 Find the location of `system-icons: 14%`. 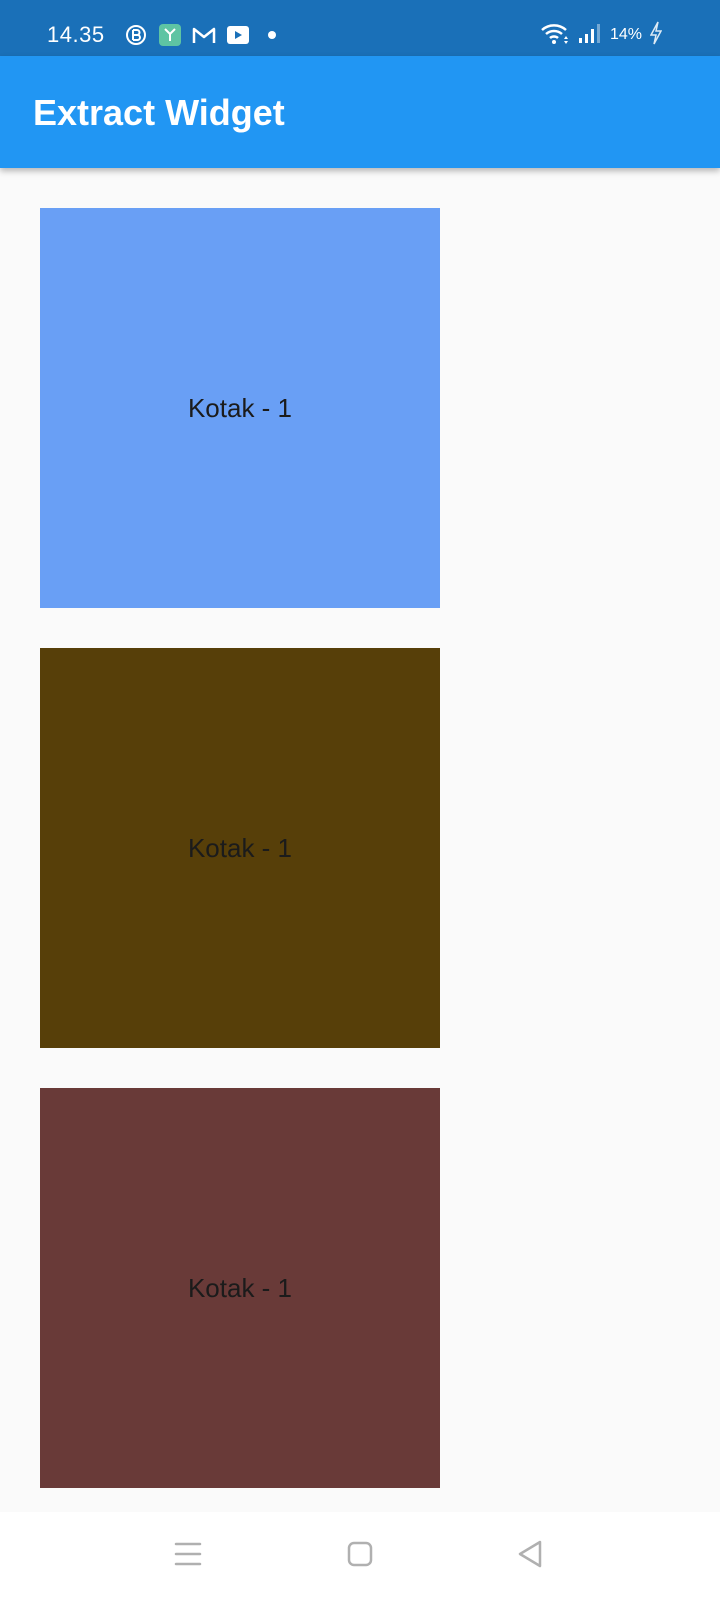

system-icons: 14% is located at coordinates (601, 35).